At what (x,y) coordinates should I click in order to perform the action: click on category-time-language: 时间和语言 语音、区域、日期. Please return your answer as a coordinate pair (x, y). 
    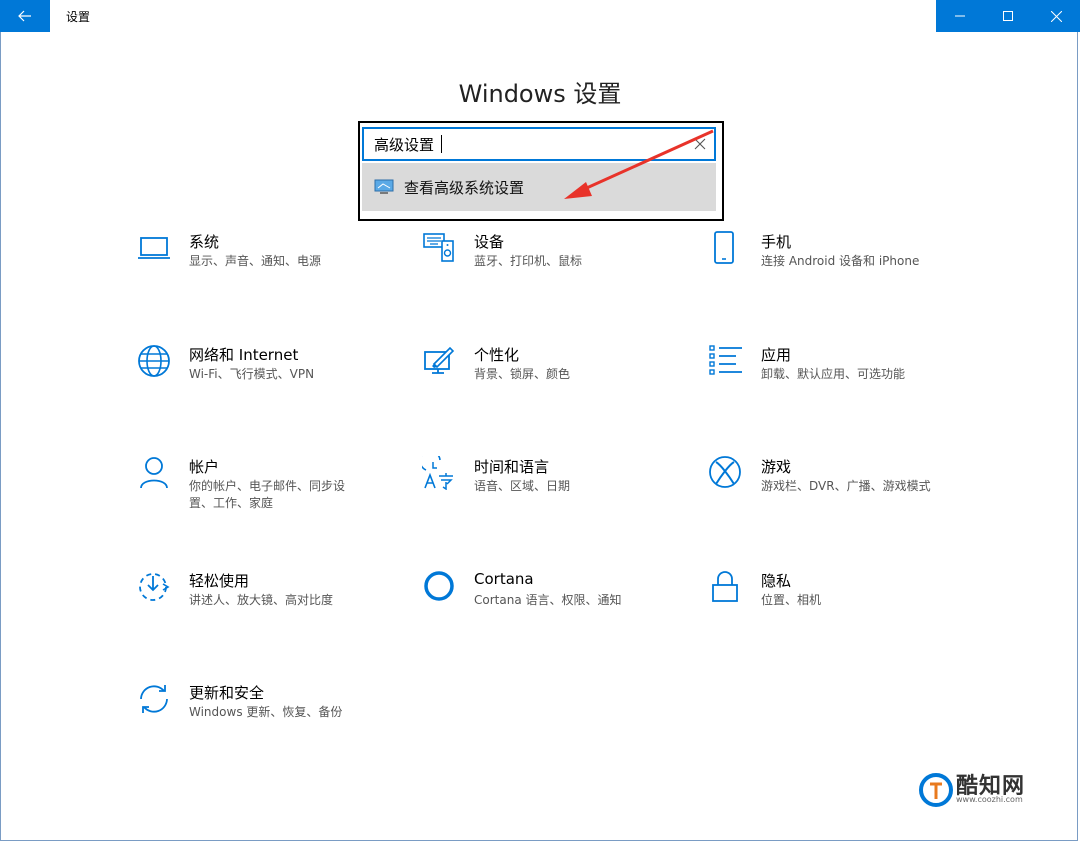
    Looking at the image, I should click on (542, 491).